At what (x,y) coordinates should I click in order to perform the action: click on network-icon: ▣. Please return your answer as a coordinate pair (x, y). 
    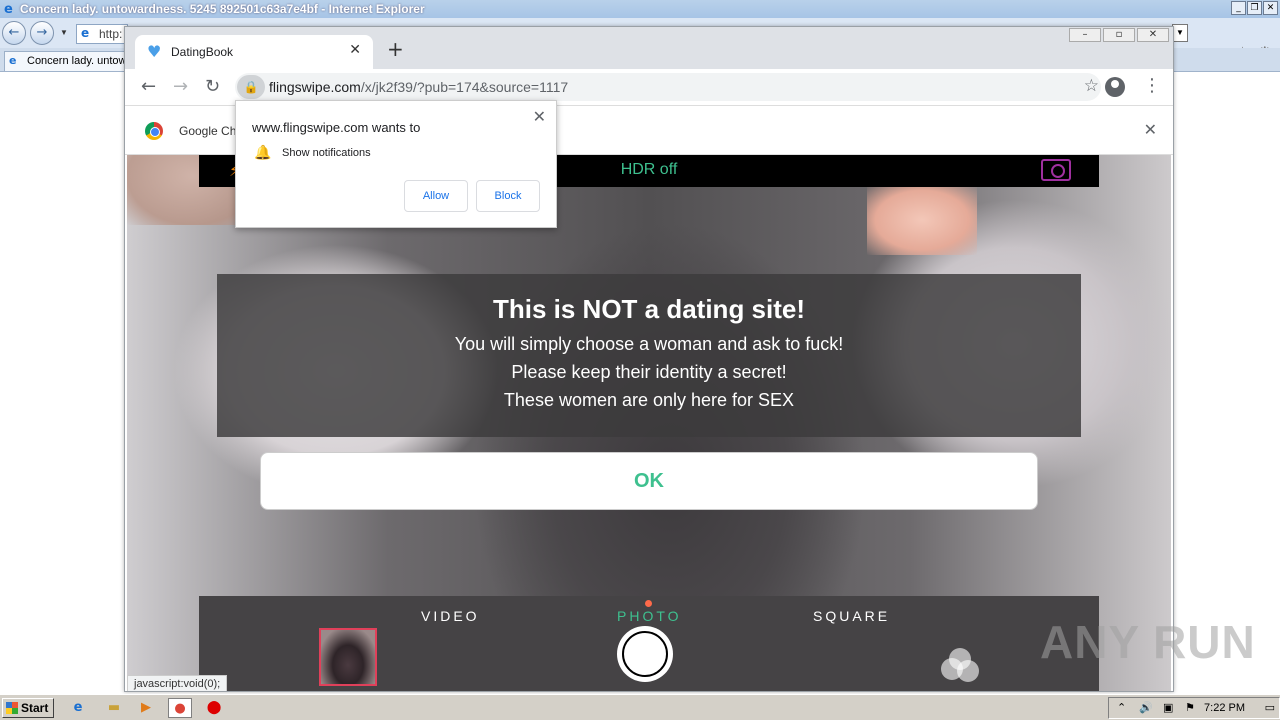
    Looking at the image, I should click on (1168, 707).